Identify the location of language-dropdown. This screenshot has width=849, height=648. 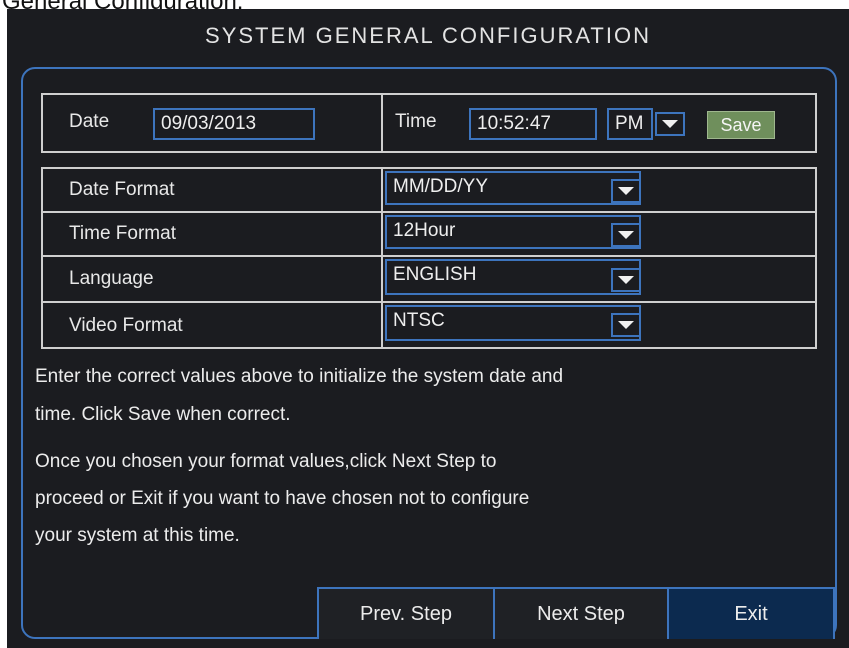
(626, 280).